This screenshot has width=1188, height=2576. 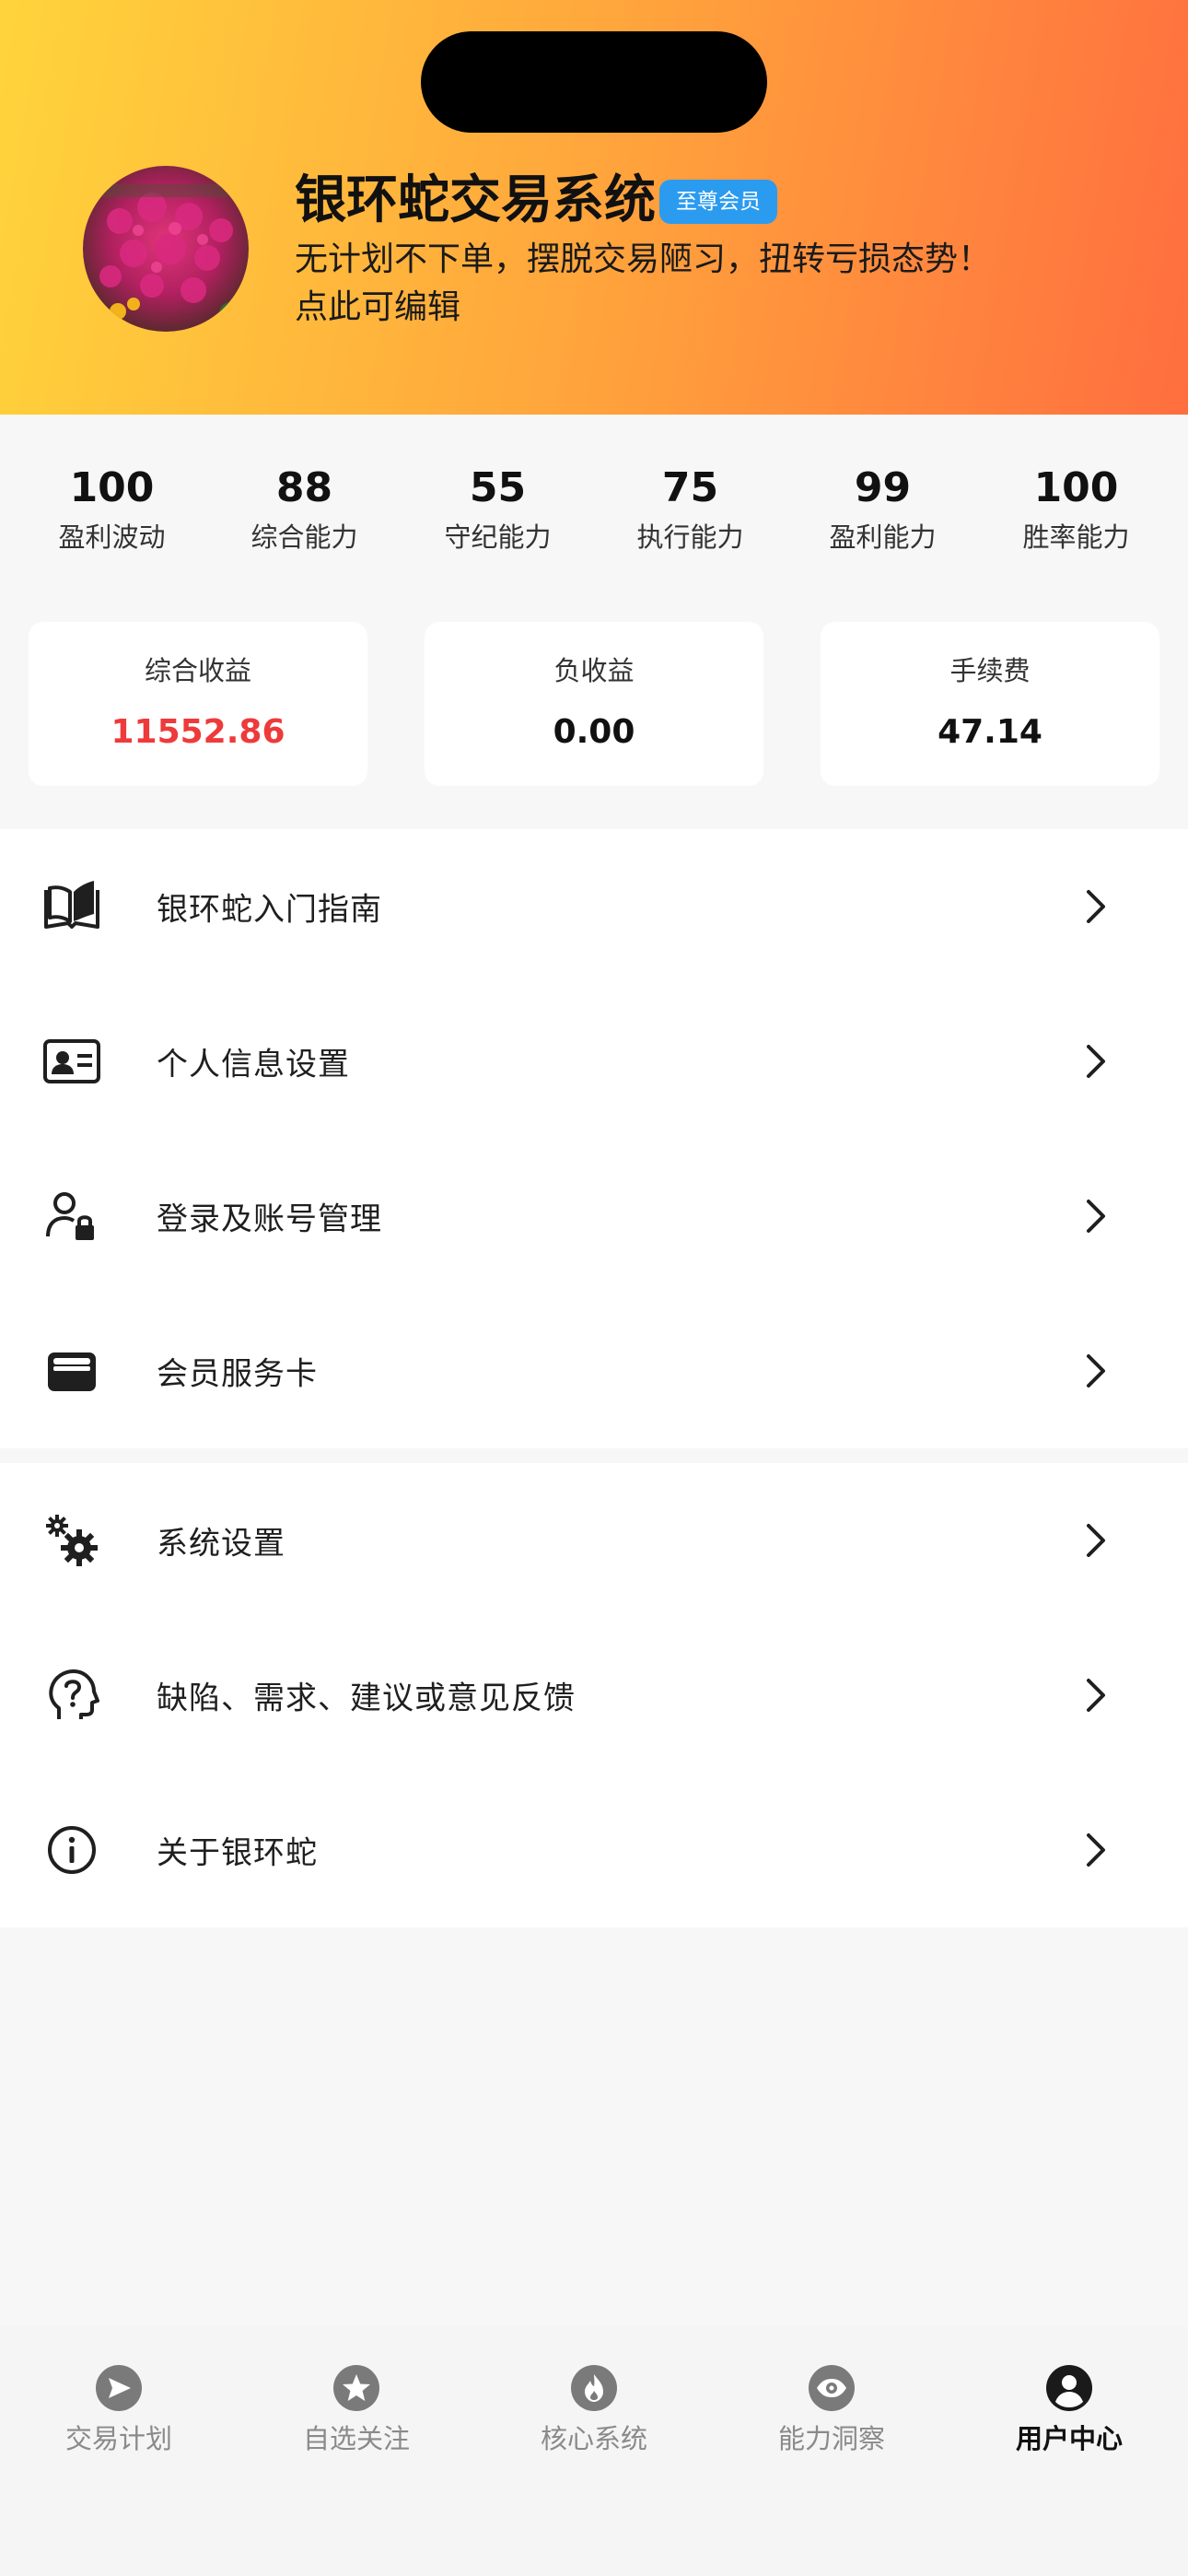 I want to click on eye-icon, so click(x=832, y=2388).